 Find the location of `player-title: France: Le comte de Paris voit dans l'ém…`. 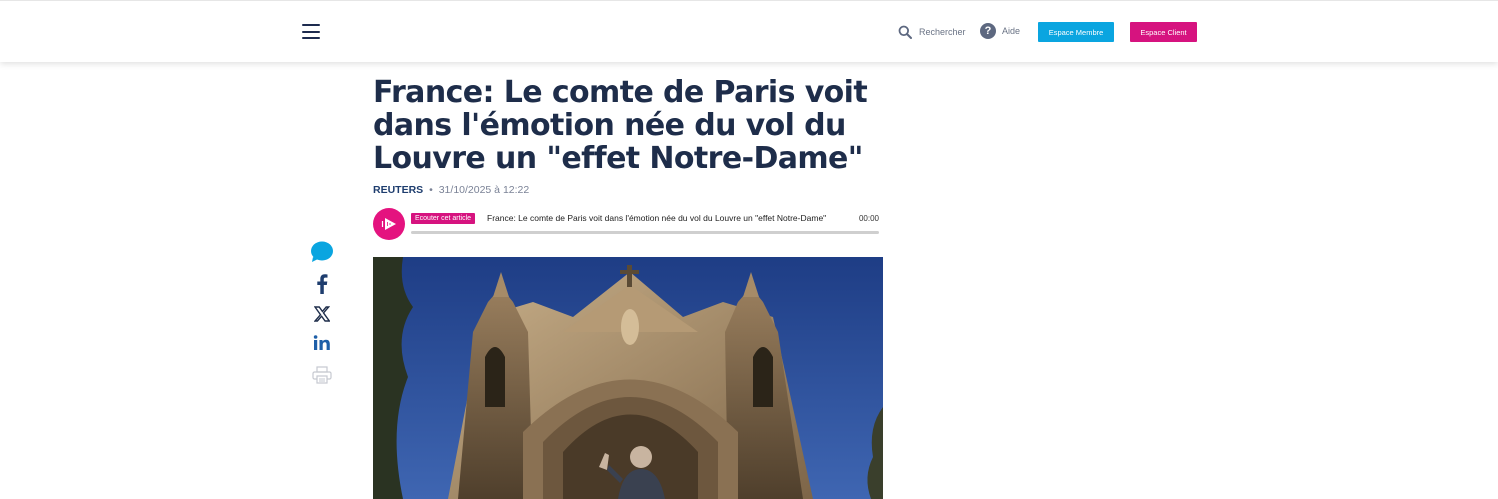

player-title: France: Le comte de Paris voit dans l'ém… is located at coordinates (657, 218).